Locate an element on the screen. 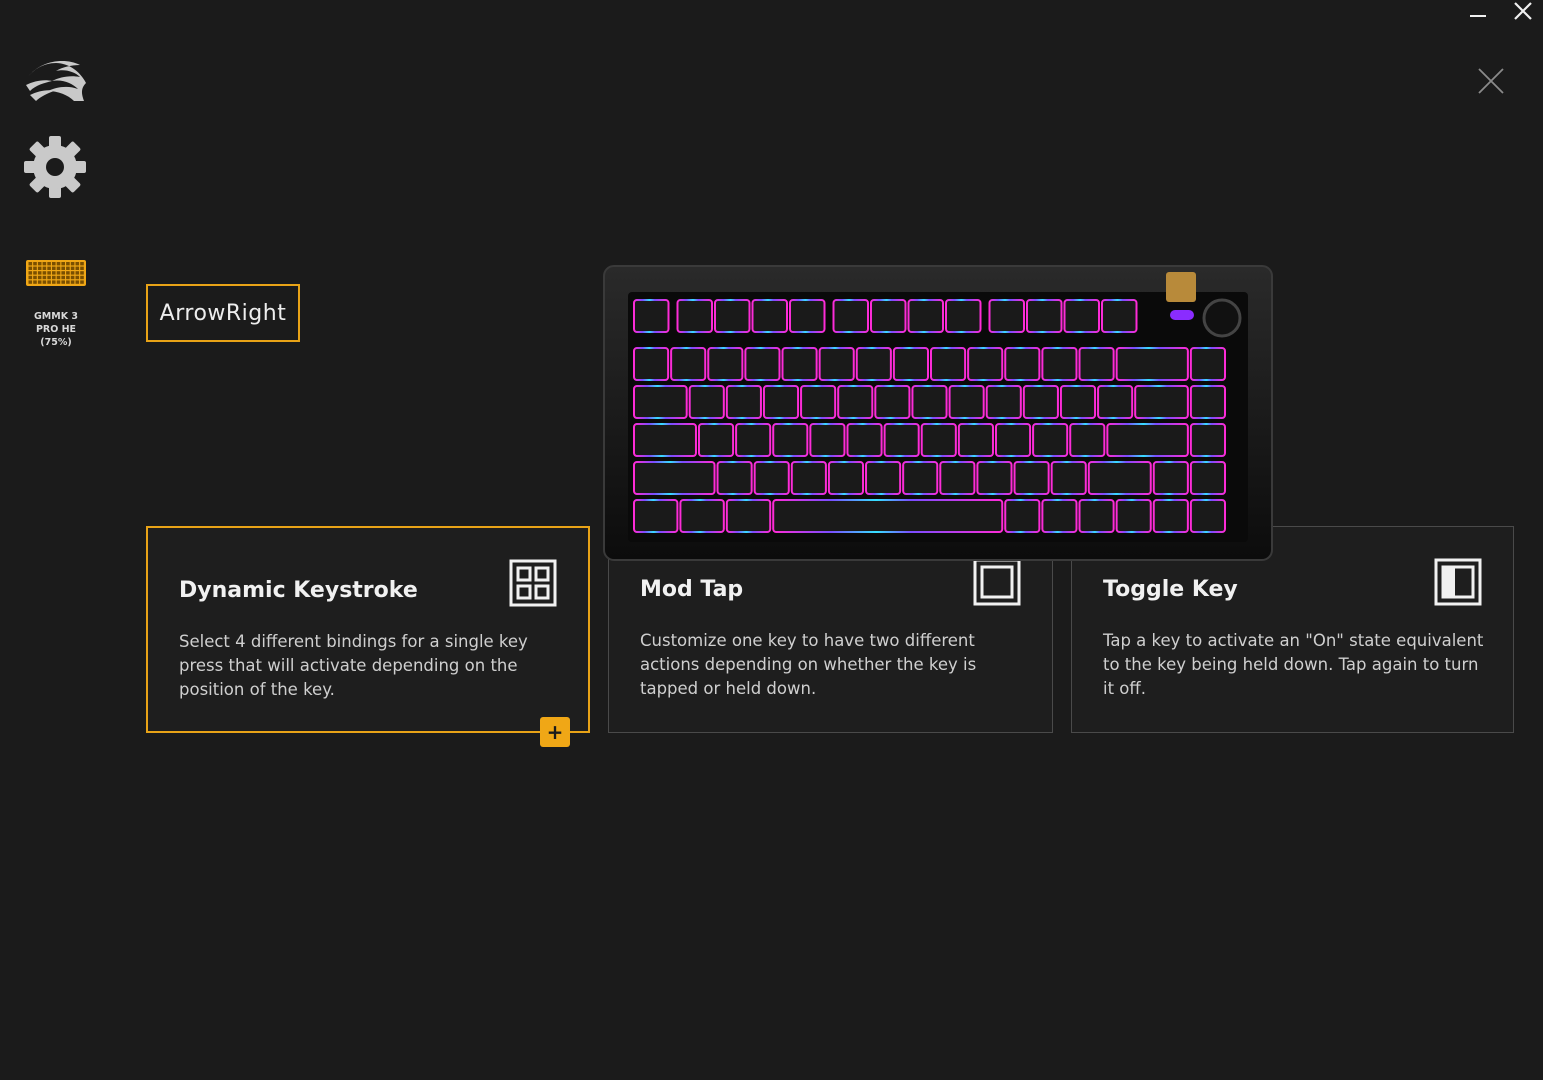 This screenshot has width=1543, height=1080. selected-key-label: ArrowRight is located at coordinates (223, 313).